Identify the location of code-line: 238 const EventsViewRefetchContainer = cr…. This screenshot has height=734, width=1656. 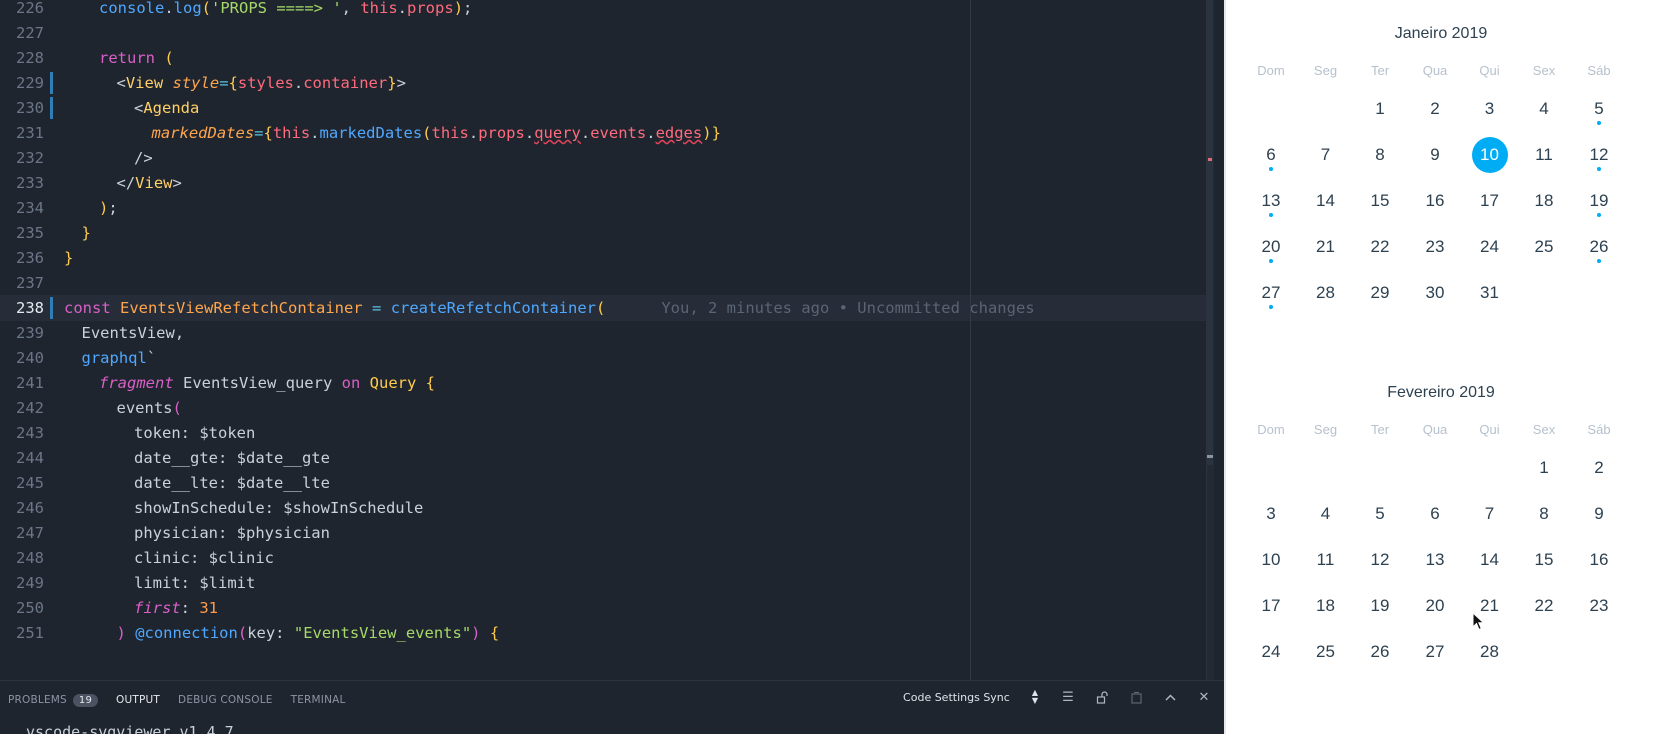
(606, 308).